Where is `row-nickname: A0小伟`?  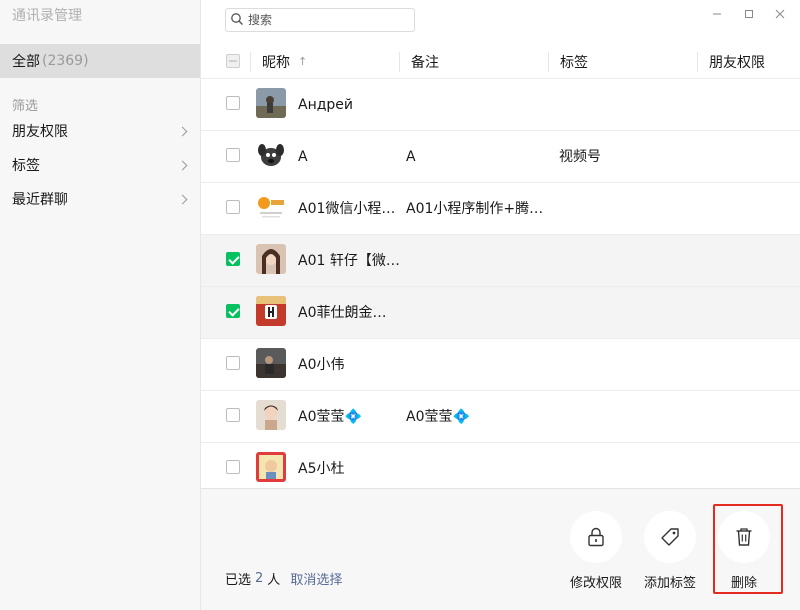
row-nickname: A0小伟 is located at coordinates (321, 365).